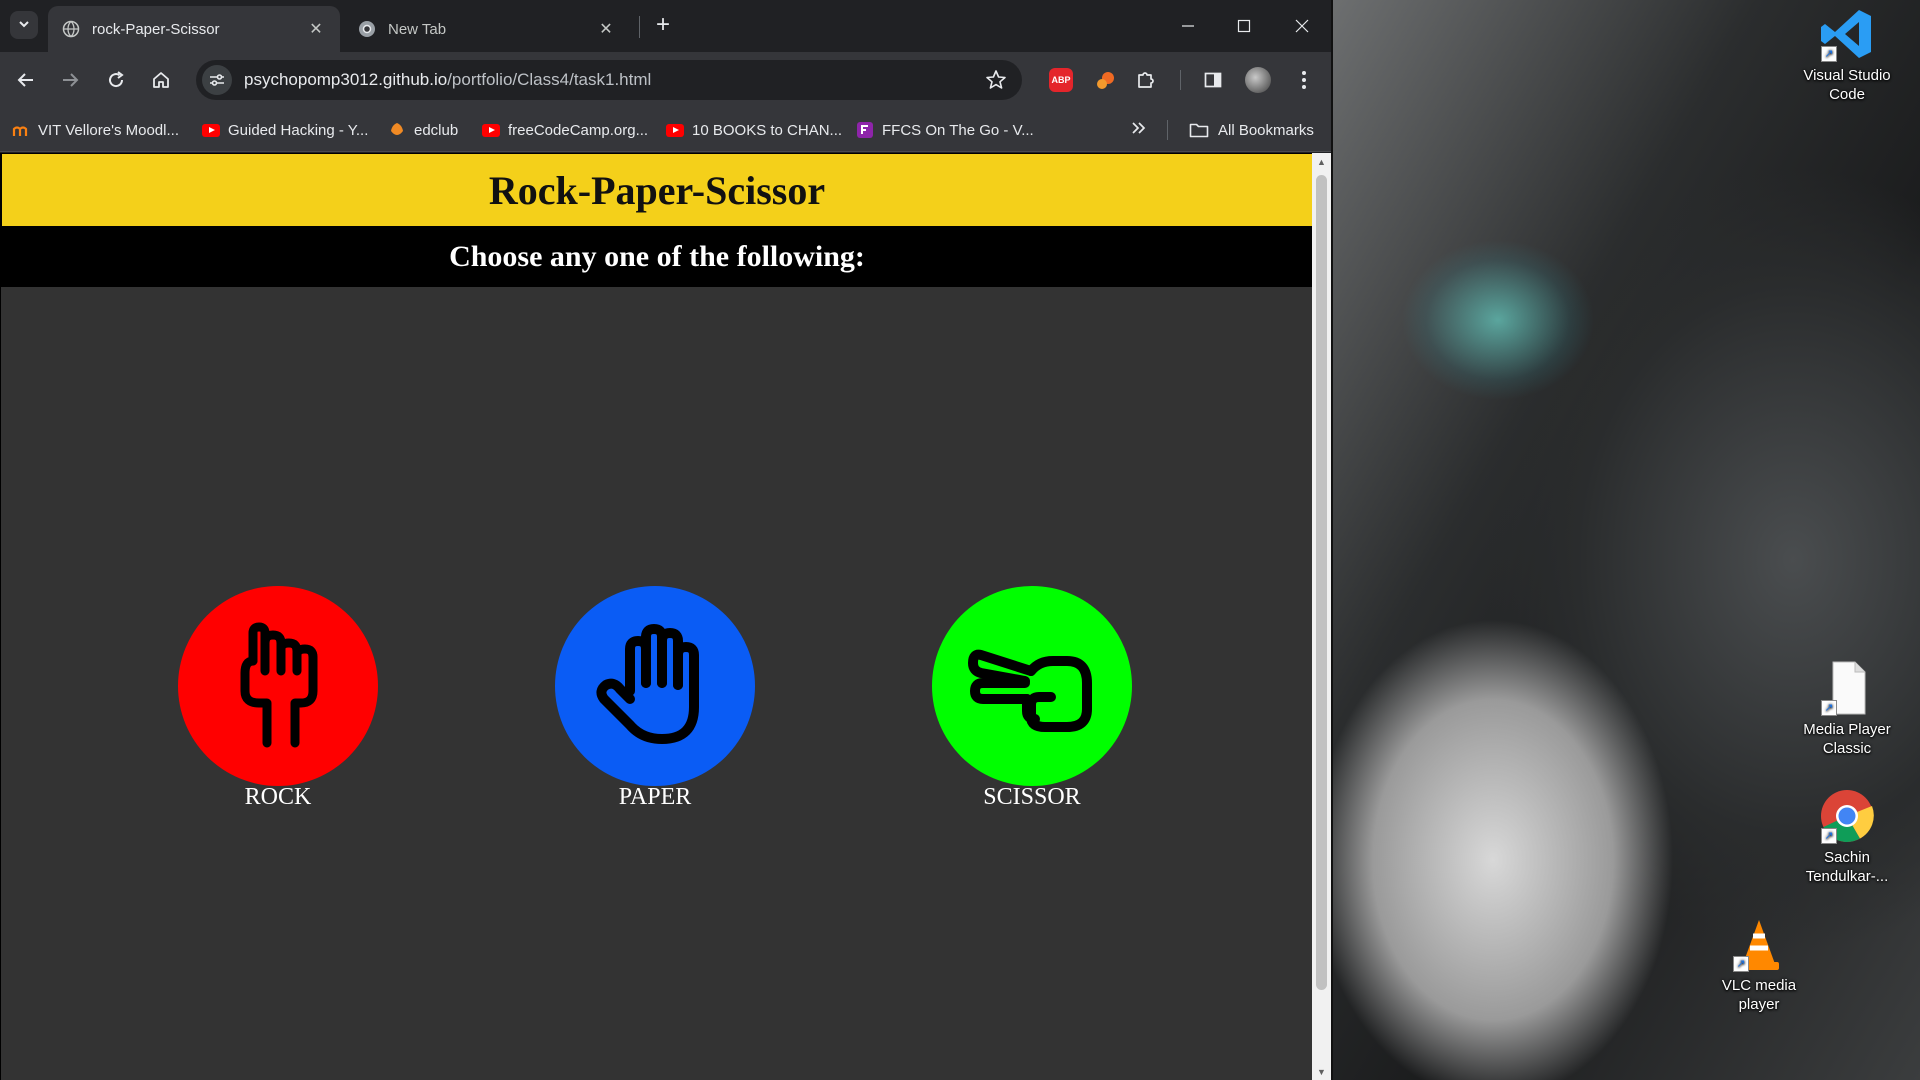 The width and height of the screenshot is (1920, 1080). What do you see at coordinates (663, 24) in the screenshot?
I see `new-tab-button: +` at bounding box center [663, 24].